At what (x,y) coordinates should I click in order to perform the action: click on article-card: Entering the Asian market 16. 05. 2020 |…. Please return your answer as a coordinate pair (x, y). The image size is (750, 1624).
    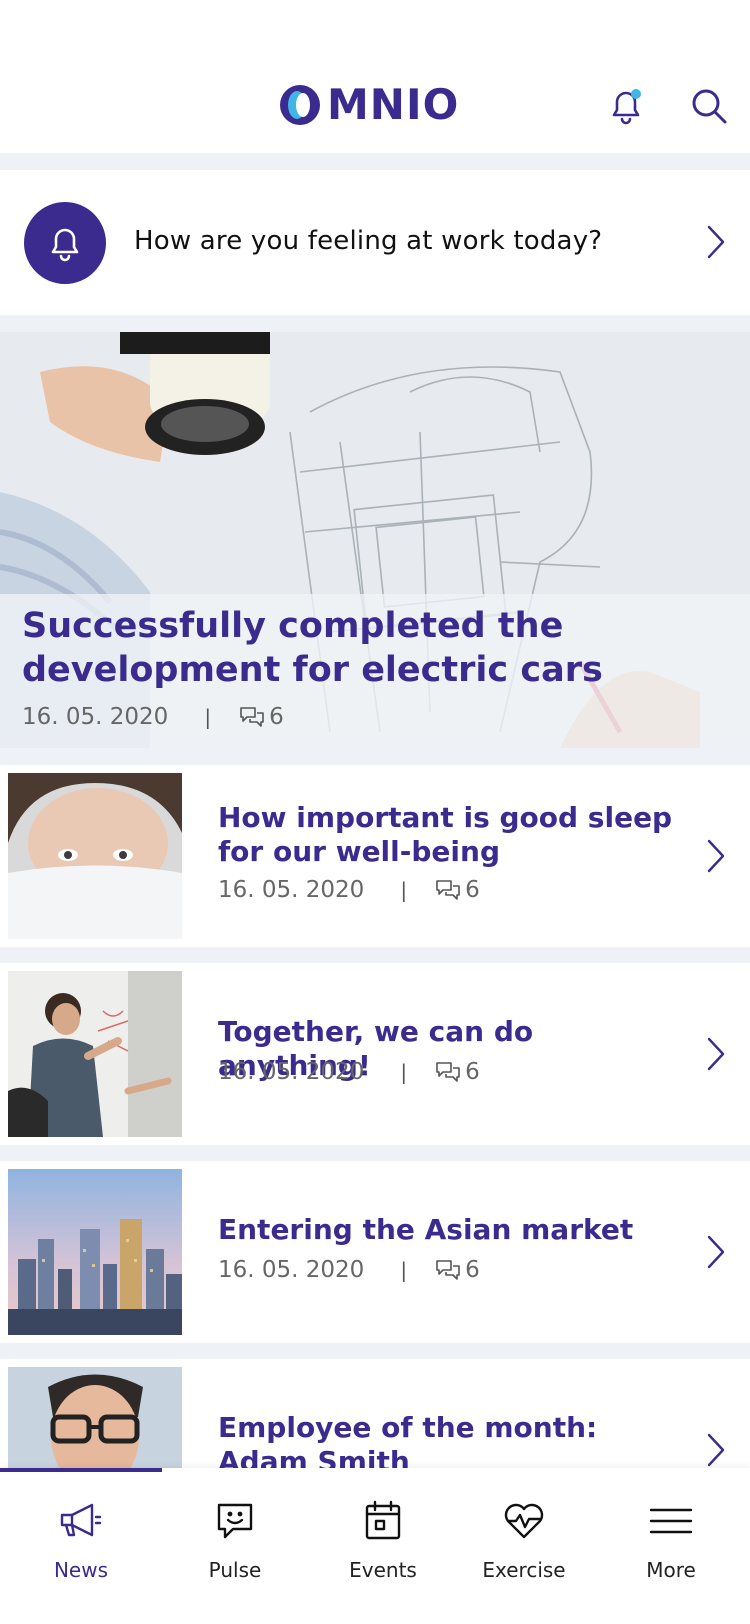
    Looking at the image, I should click on (375, 1252).